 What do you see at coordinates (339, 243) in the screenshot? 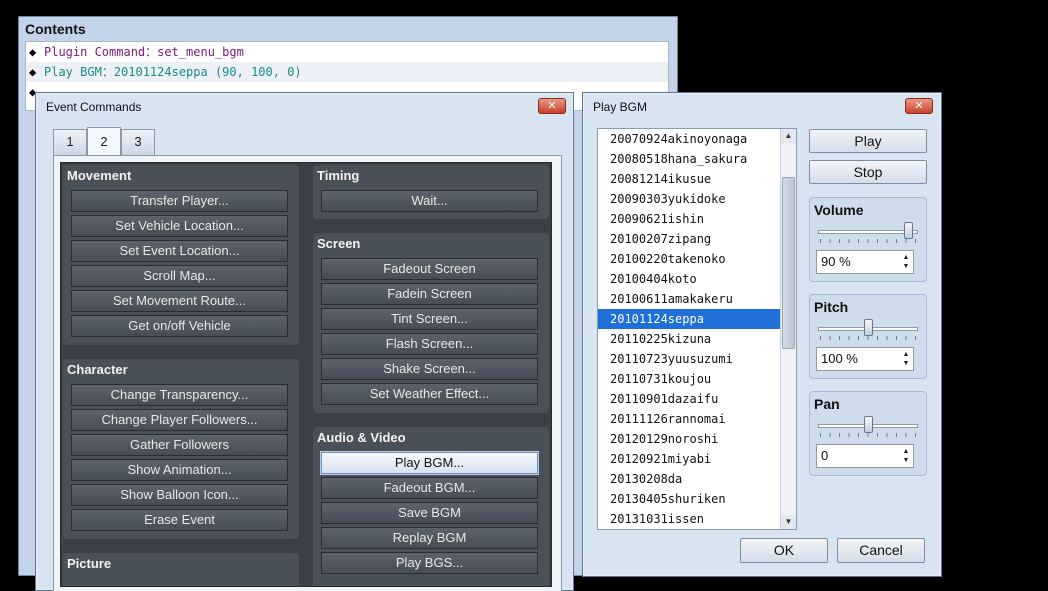
I see `group-title: Screen` at bounding box center [339, 243].